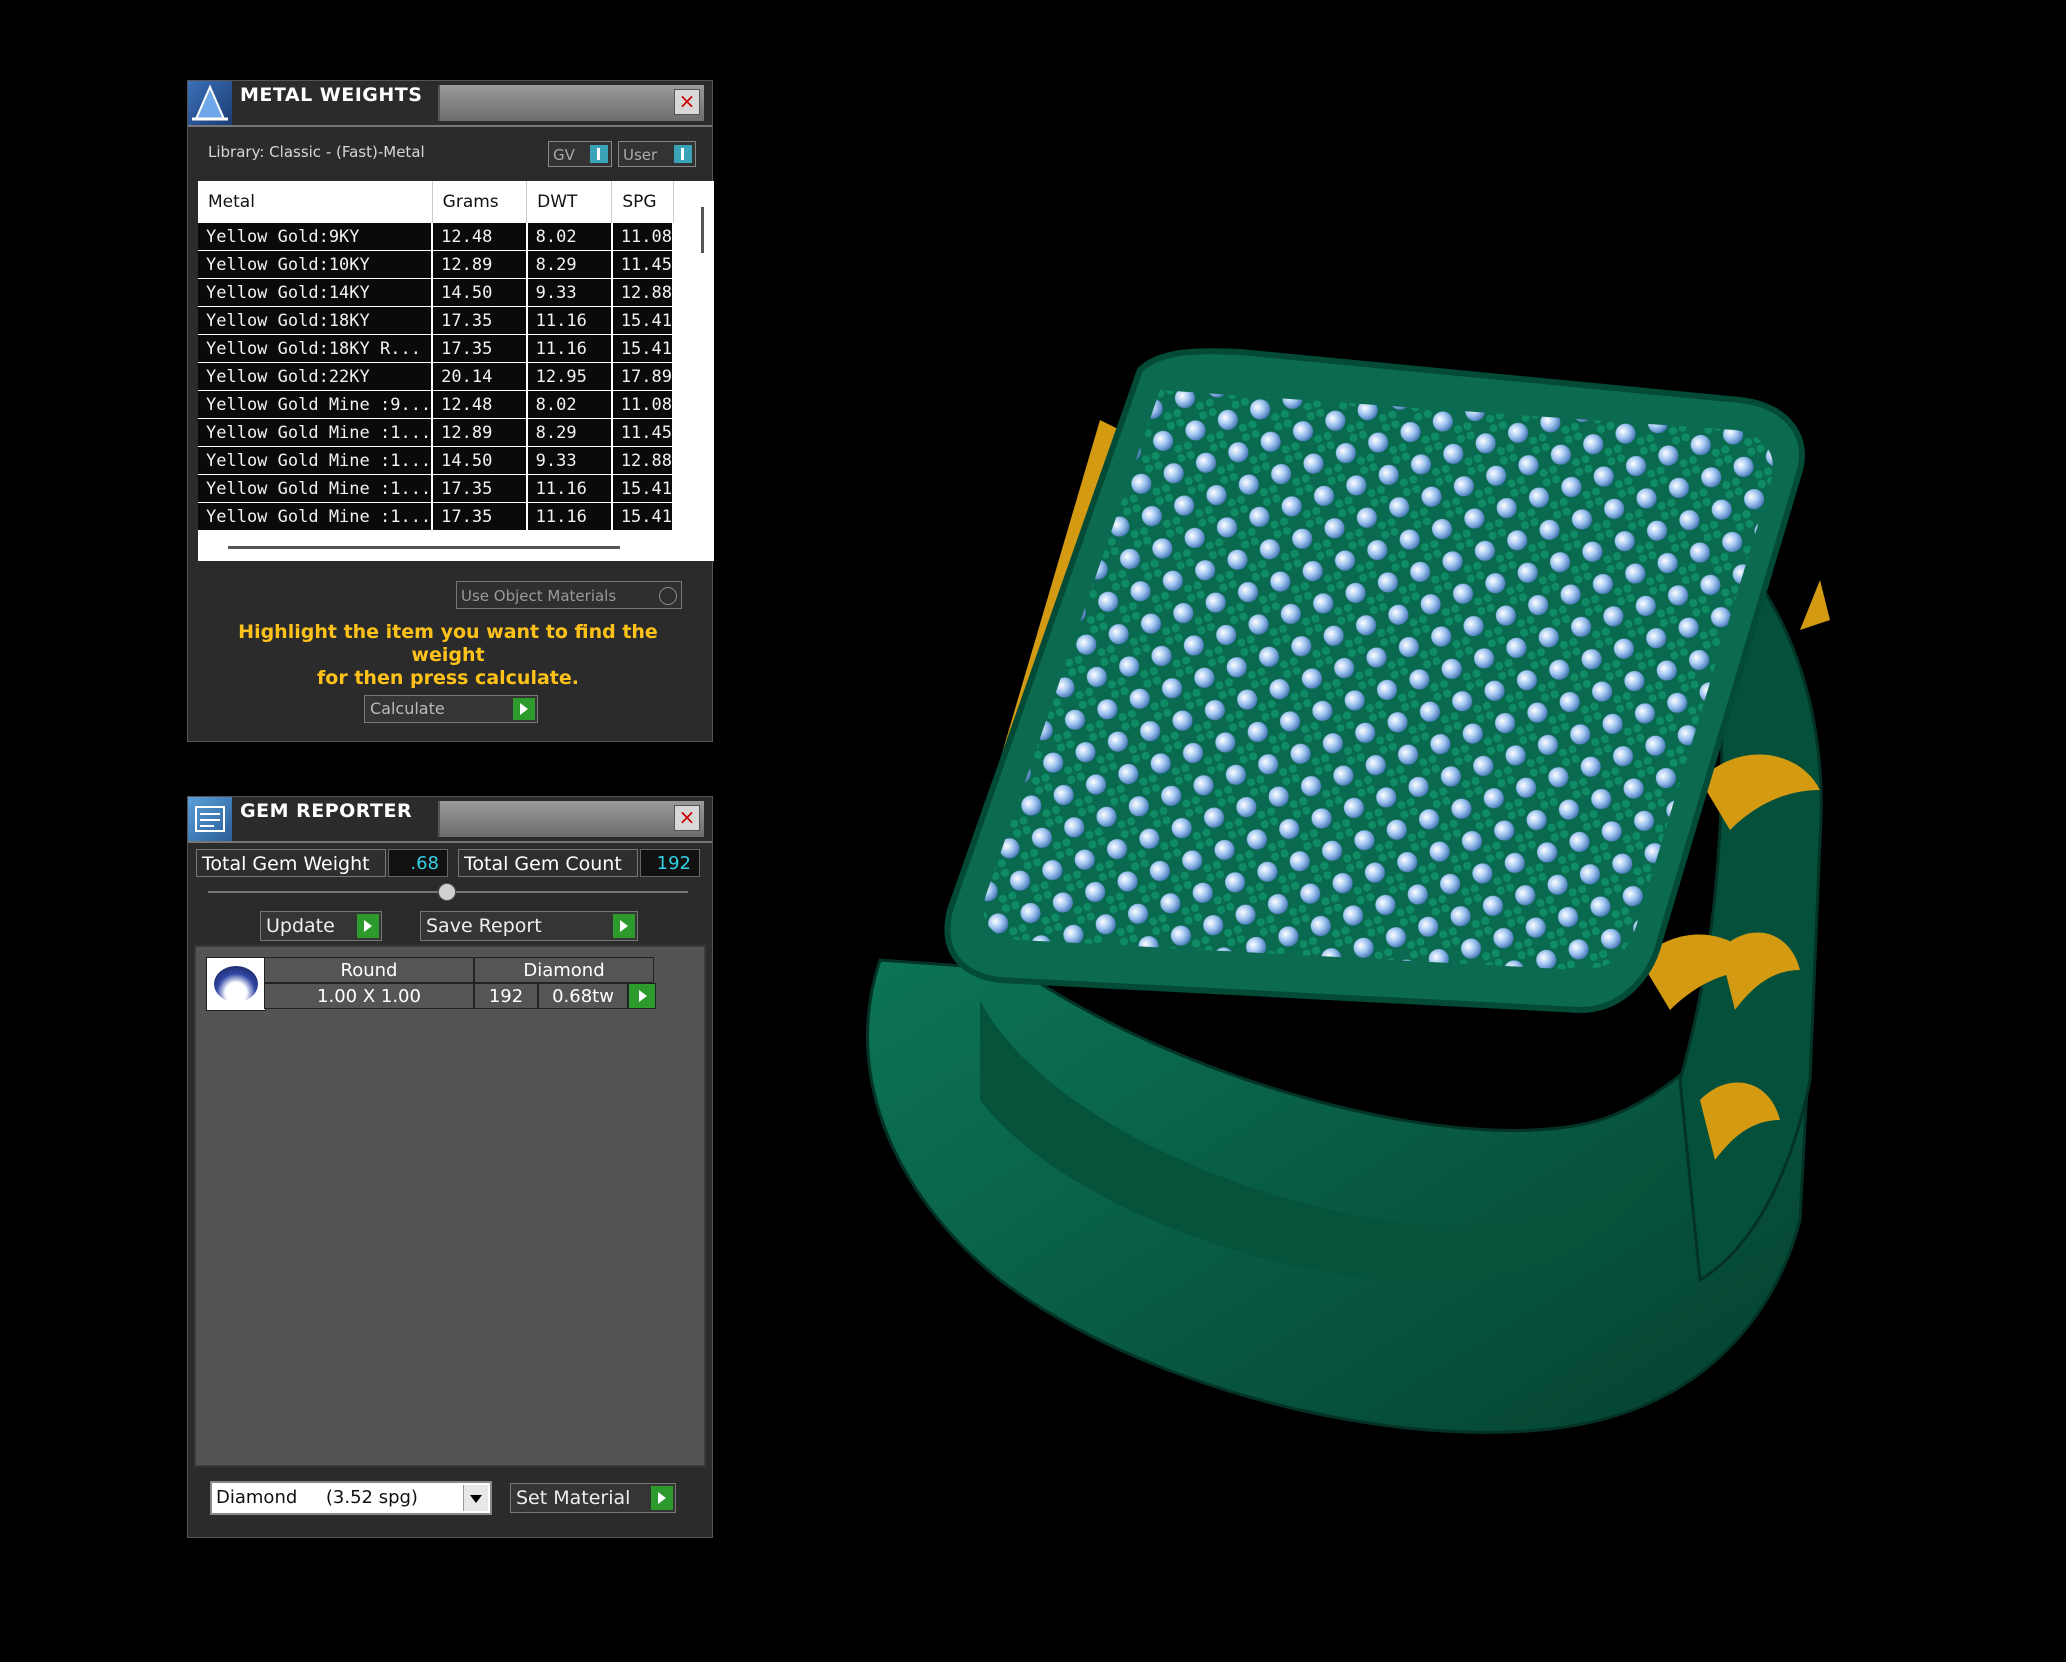 This screenshot has height=1662, width=2066. I want to click on dwt-cell: 8.02, so click(569, 237).